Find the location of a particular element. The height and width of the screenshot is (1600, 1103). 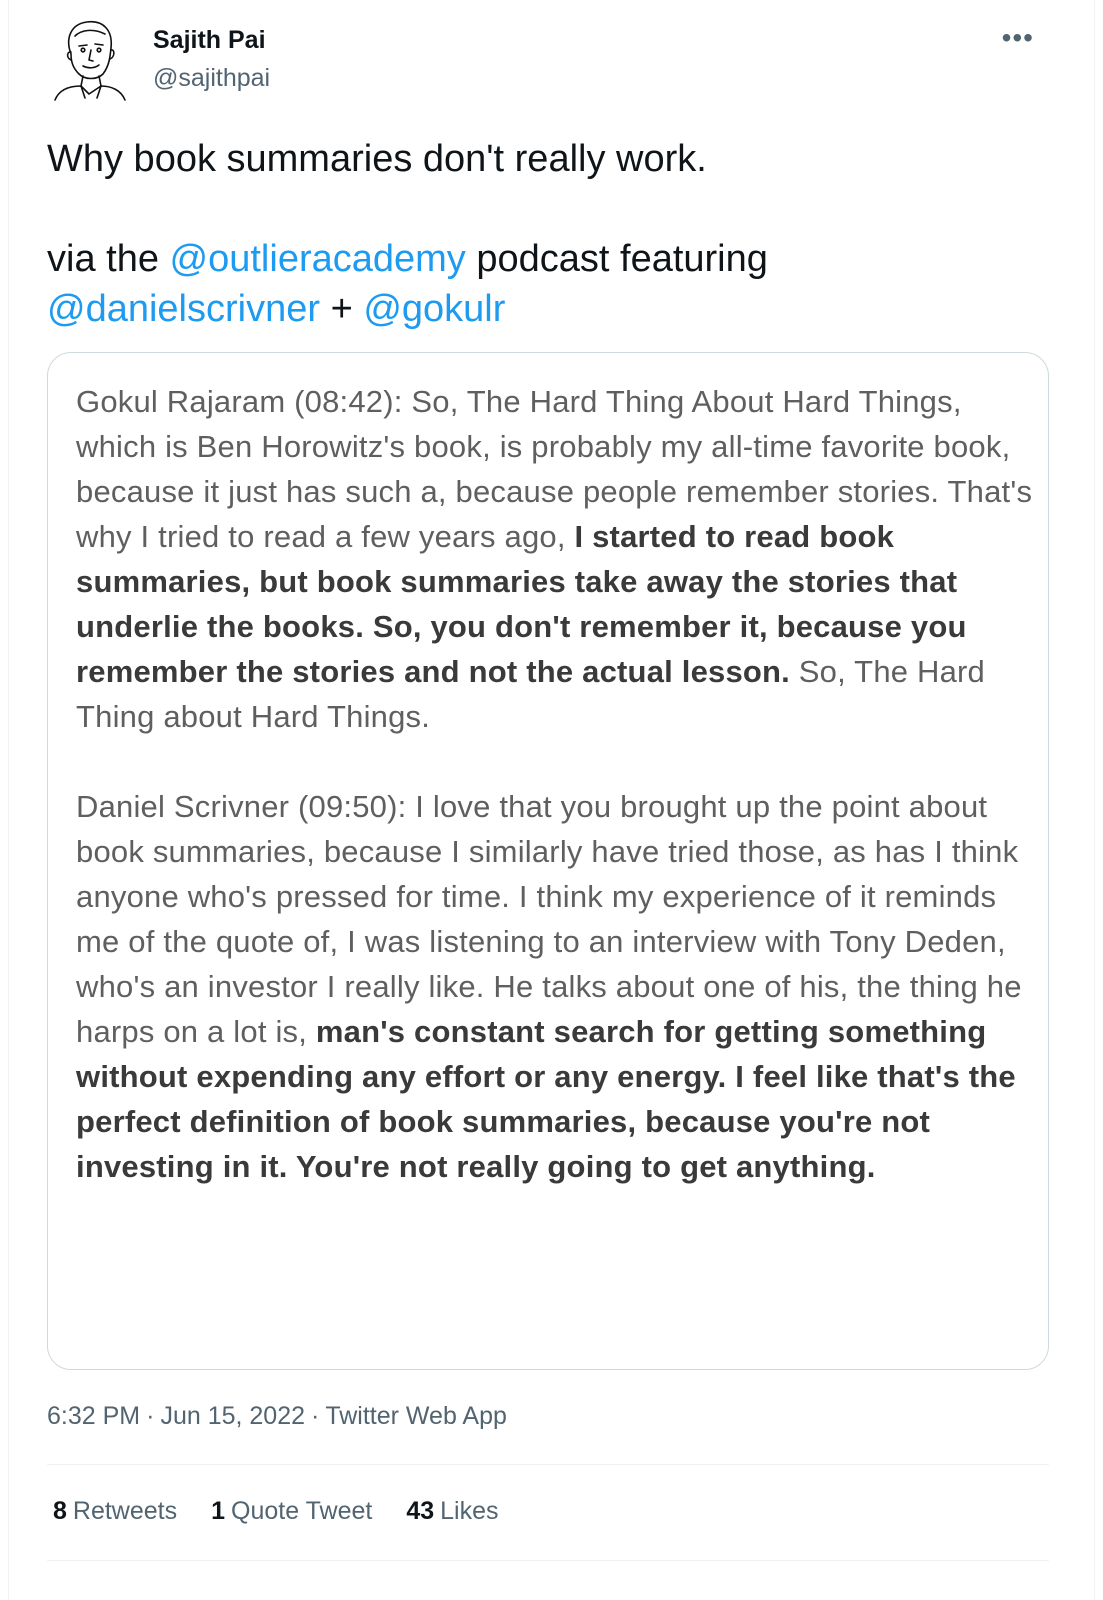

tweet-line-3: @danielscrivner + @gokulr is located at coordinates (547, 309).